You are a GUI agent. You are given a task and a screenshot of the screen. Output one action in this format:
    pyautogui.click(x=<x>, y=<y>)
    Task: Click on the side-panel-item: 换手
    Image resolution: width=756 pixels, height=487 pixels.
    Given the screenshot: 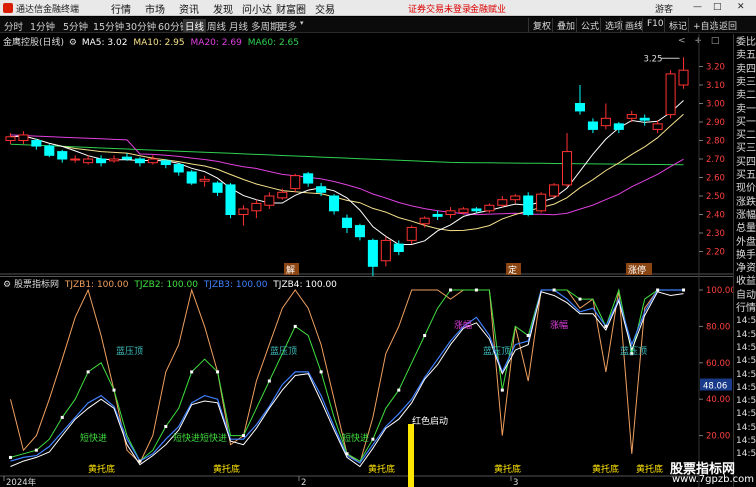 What is the action you would take?
    pyautogui.click(x=746, y=255)
    